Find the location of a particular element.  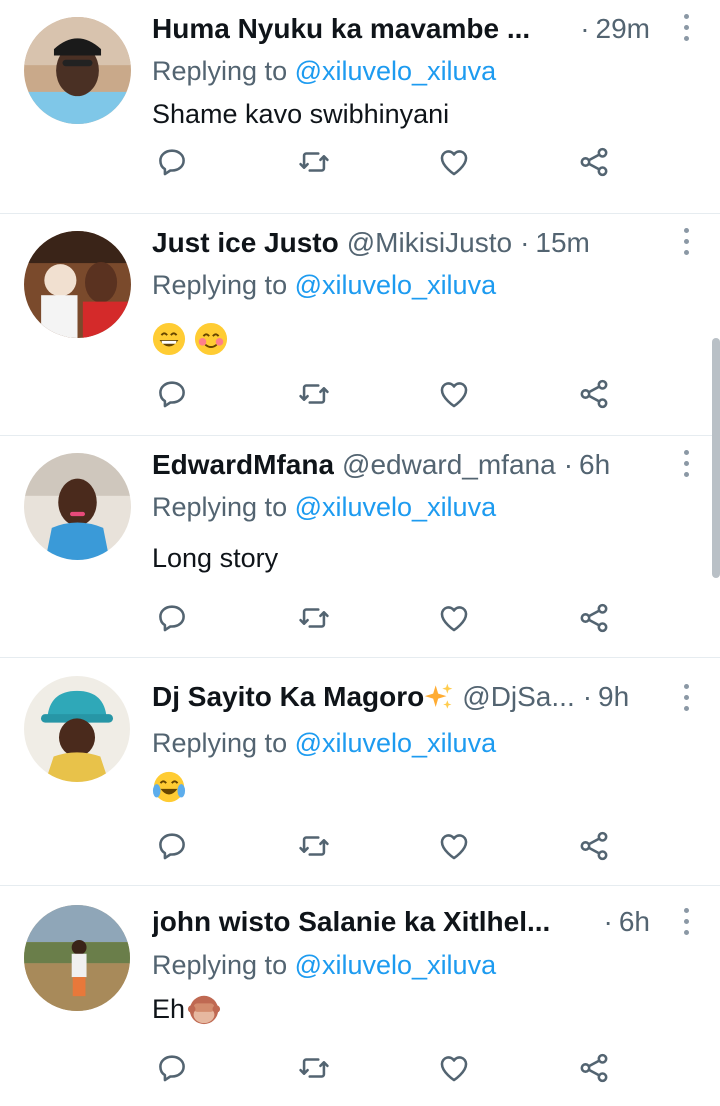

tweet-header: Dj Sayito Ka Magoro @DjSa... · 9h is located at coordinates (401, 697).